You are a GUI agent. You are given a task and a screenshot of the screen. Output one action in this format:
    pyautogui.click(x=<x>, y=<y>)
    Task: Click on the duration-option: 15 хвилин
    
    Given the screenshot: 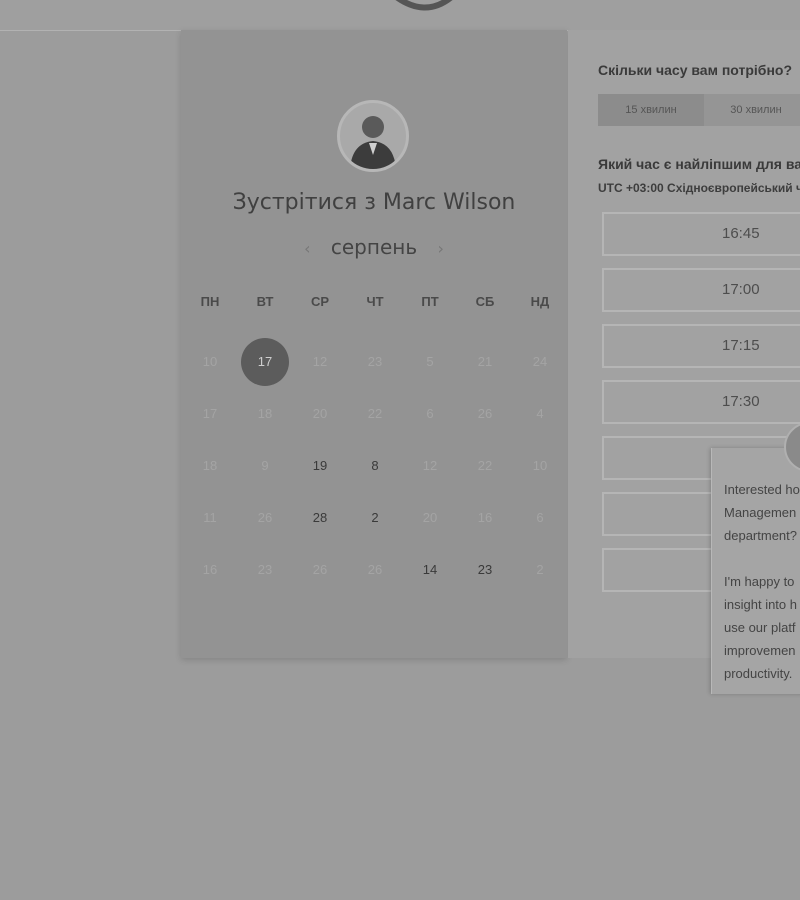 What is the action you would take?
    pyautogui.click(x=651, y=110)
    